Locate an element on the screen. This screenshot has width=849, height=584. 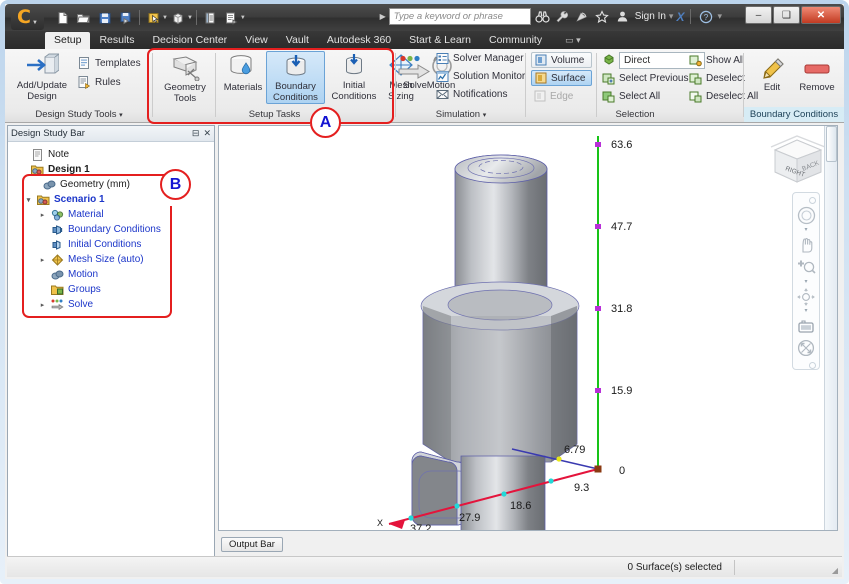
materials-button: Materials is located at coordinates (243, 73).